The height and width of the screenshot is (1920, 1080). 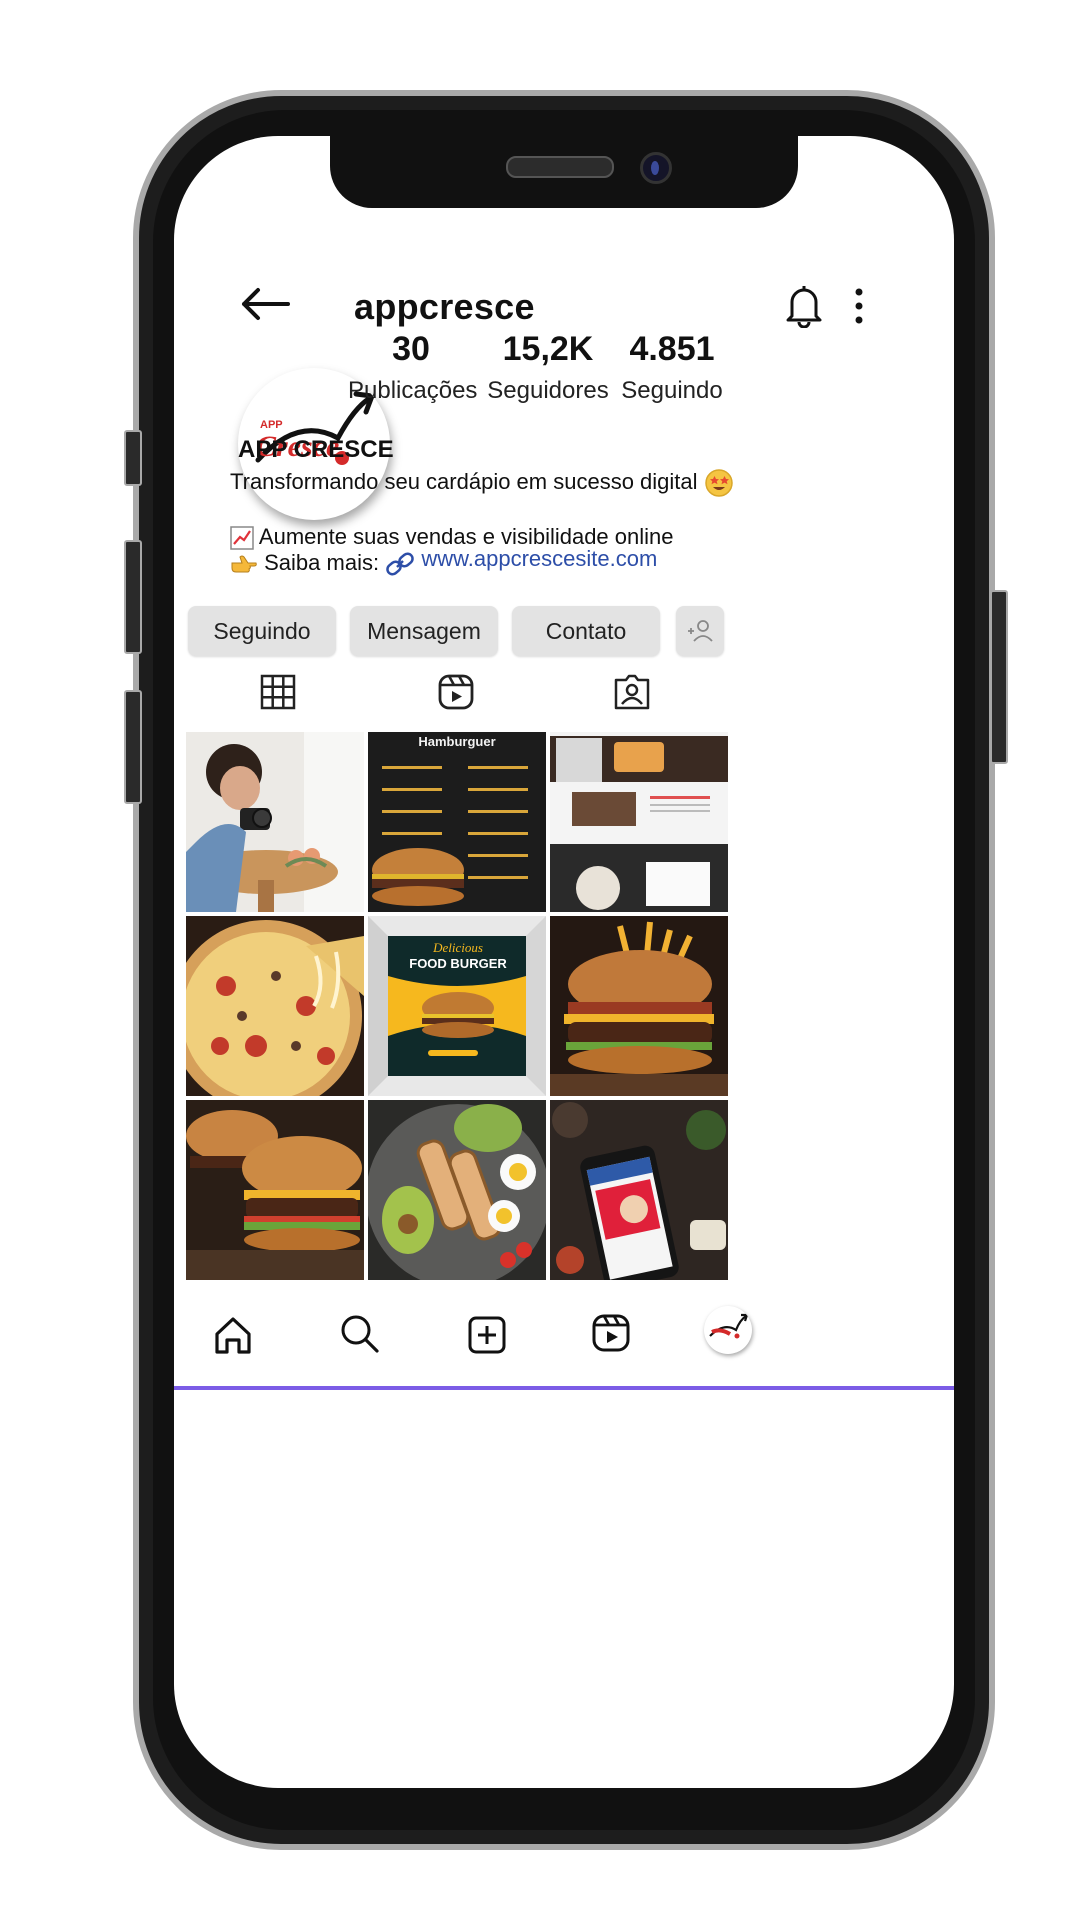 What do you see at coordinates (233, 1335) in the screenshot?
I see `home-icon` at bounding box center [233, 1335].